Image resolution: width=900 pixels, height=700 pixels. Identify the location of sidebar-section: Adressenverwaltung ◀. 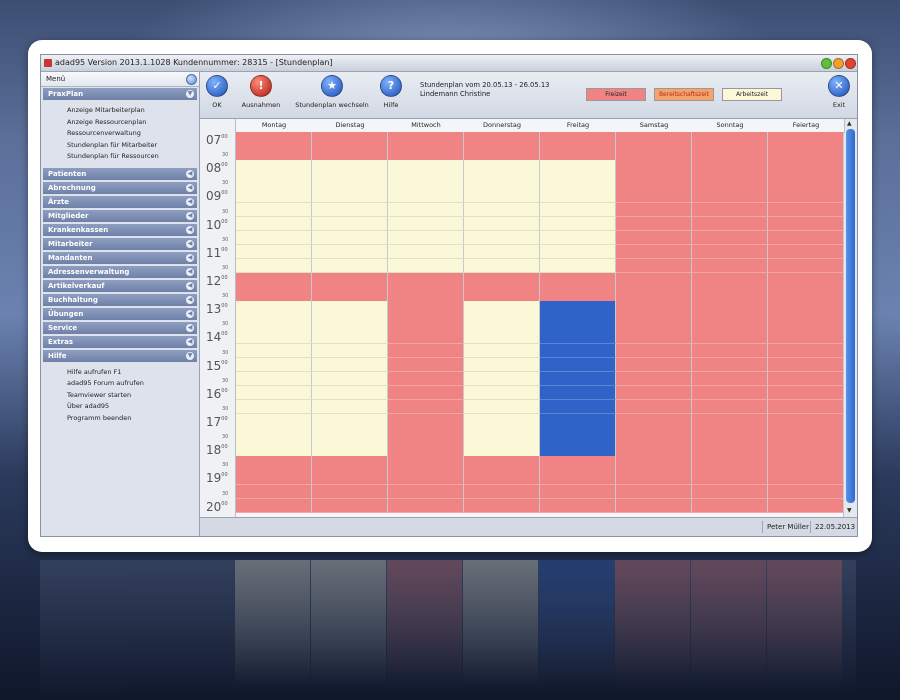
(120, 271).